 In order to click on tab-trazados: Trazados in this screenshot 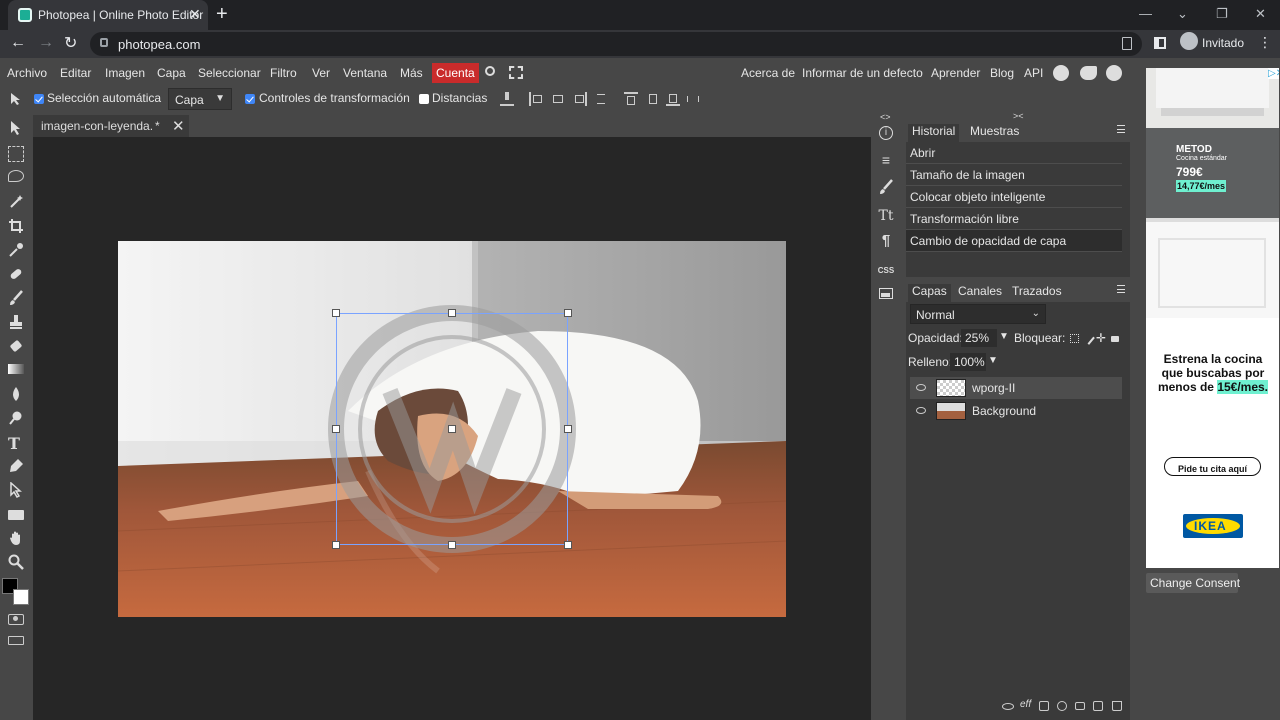, I will do `click(1037, 291)`.